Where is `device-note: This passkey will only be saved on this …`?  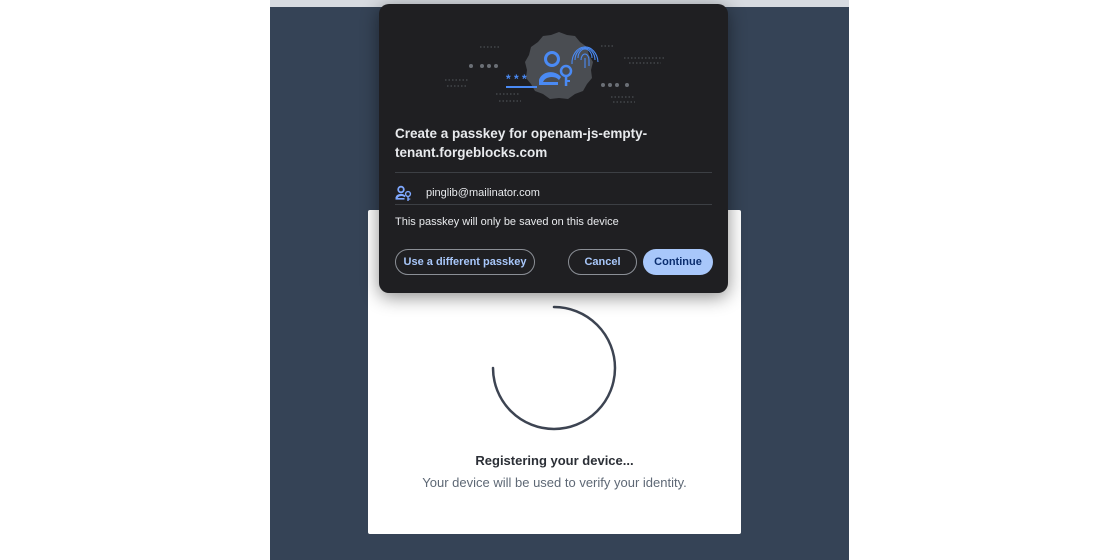 device-note: This passkey will only be saved on this … is located at coordinates (507, 222).